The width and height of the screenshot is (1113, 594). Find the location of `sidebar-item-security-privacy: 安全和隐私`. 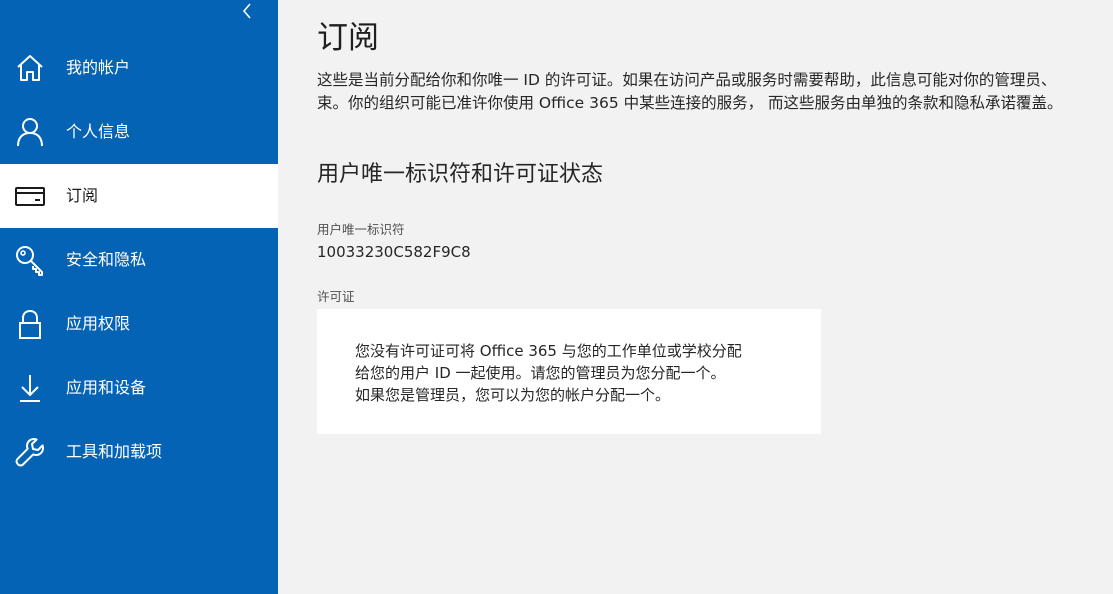

sidebar-item-security-privacy: 安全和隐私 is located at coordinates (139, 260).